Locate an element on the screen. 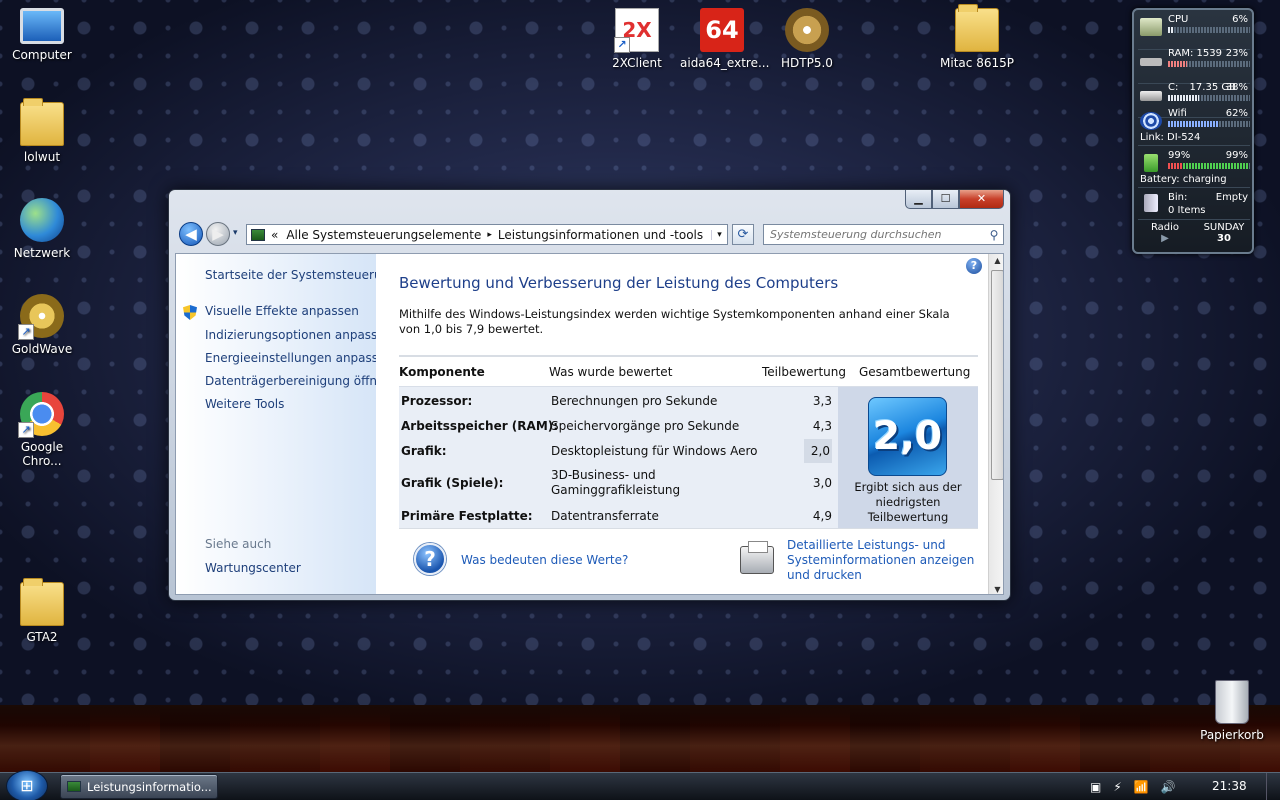  desktop-icon-lolwut: lolwut is located at coordinates (42, 131).